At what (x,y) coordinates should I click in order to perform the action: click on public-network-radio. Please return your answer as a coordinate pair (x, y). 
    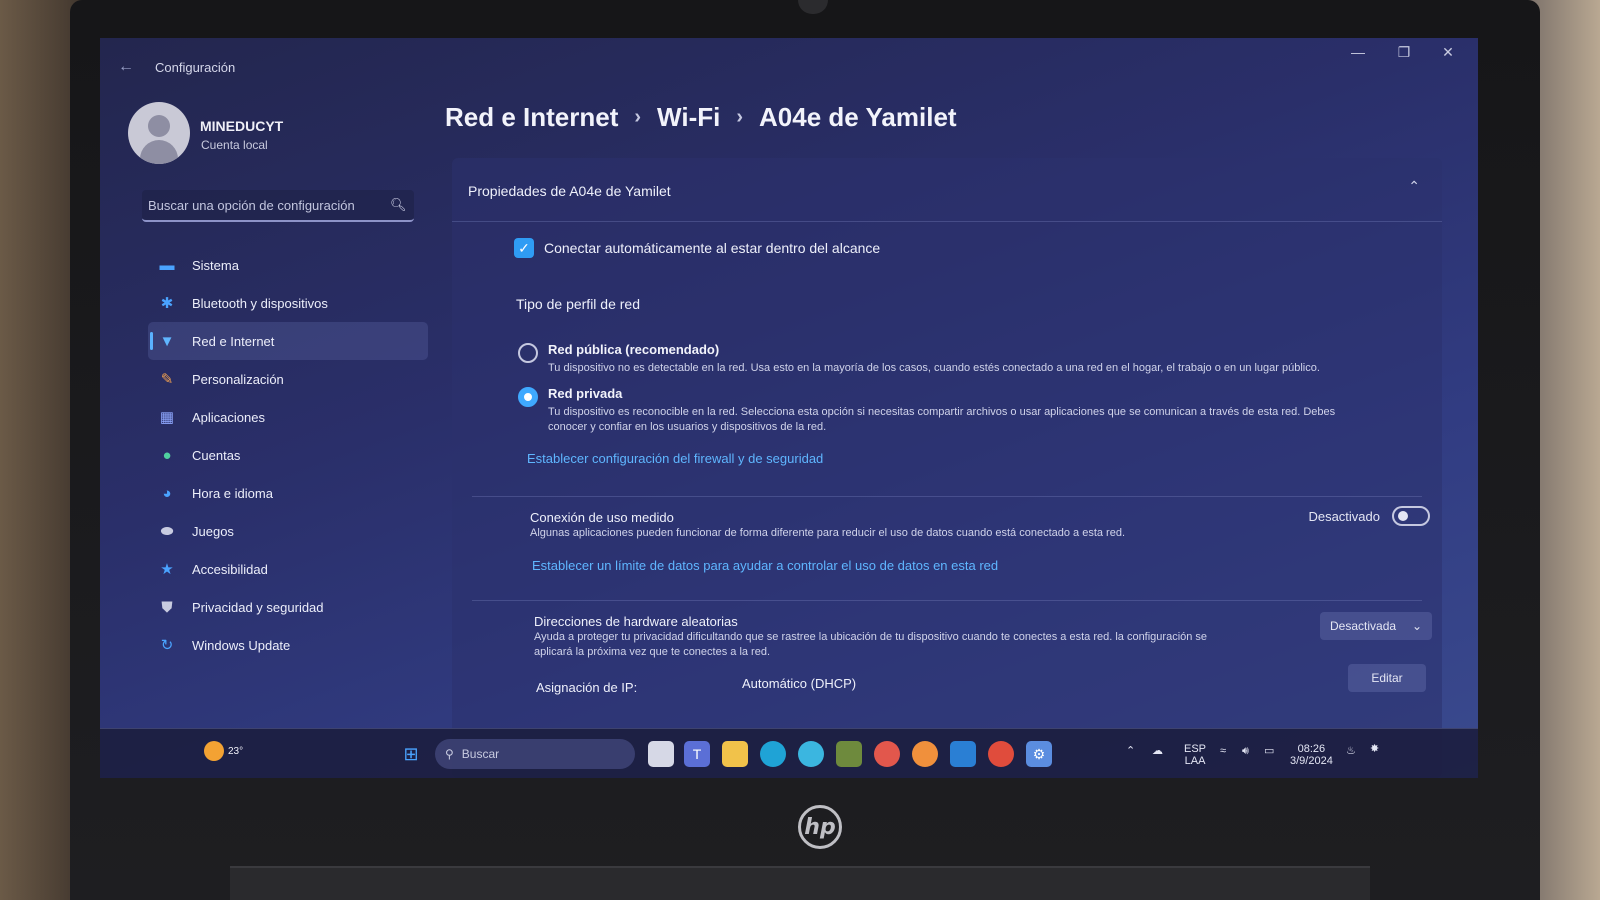
    Looking at the image, I should click on (528, 353).